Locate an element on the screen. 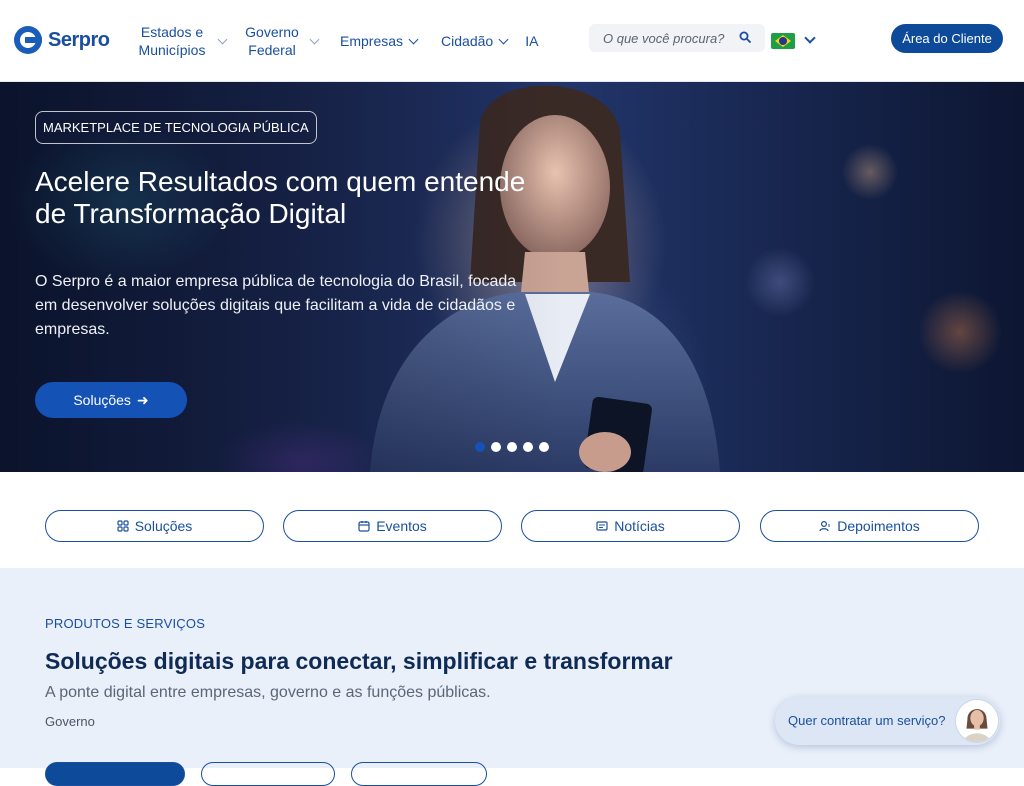  quick-link-depoimentos: Depoimentos is located at coordinates (869, 526).